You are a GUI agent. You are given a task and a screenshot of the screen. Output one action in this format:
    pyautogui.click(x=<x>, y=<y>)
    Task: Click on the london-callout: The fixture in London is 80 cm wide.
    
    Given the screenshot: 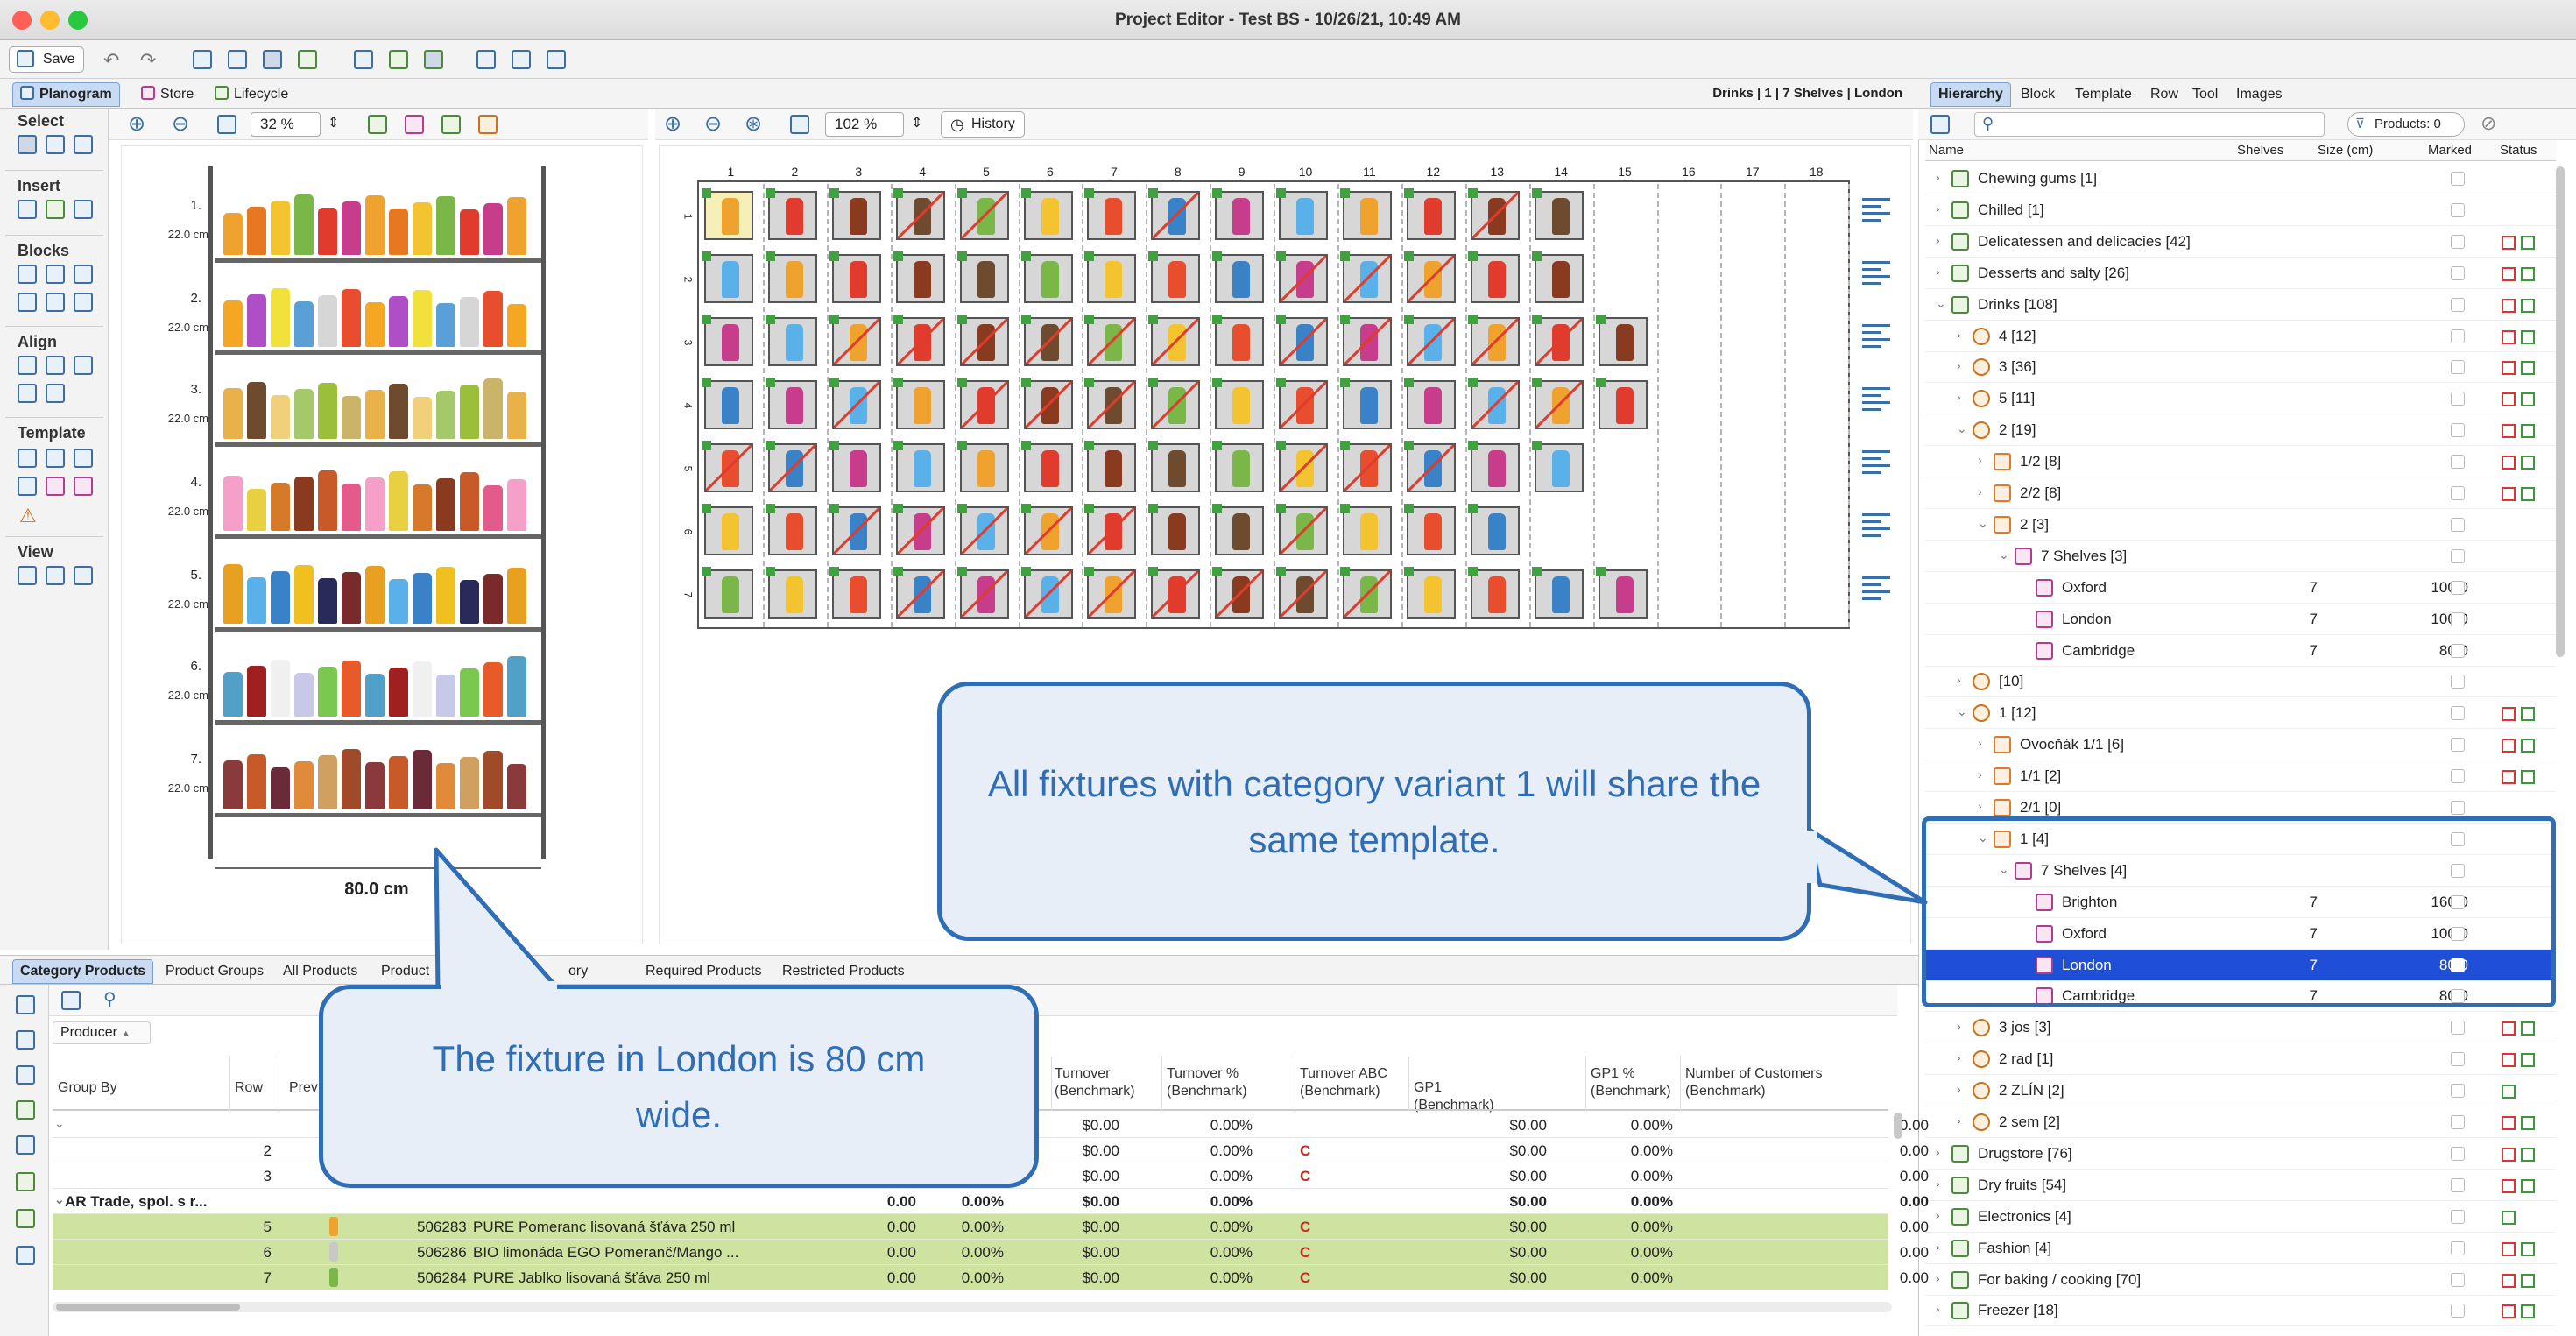 What is the action you would take?
    pyautogui.click(x=679, y=1086)
    